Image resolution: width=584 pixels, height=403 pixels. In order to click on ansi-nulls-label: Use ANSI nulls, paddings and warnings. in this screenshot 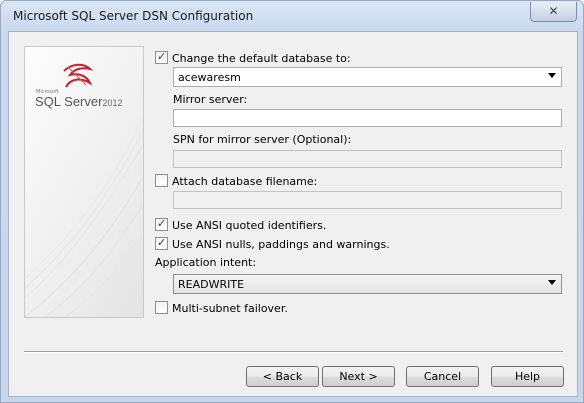, I will do `click(281, 244)`.